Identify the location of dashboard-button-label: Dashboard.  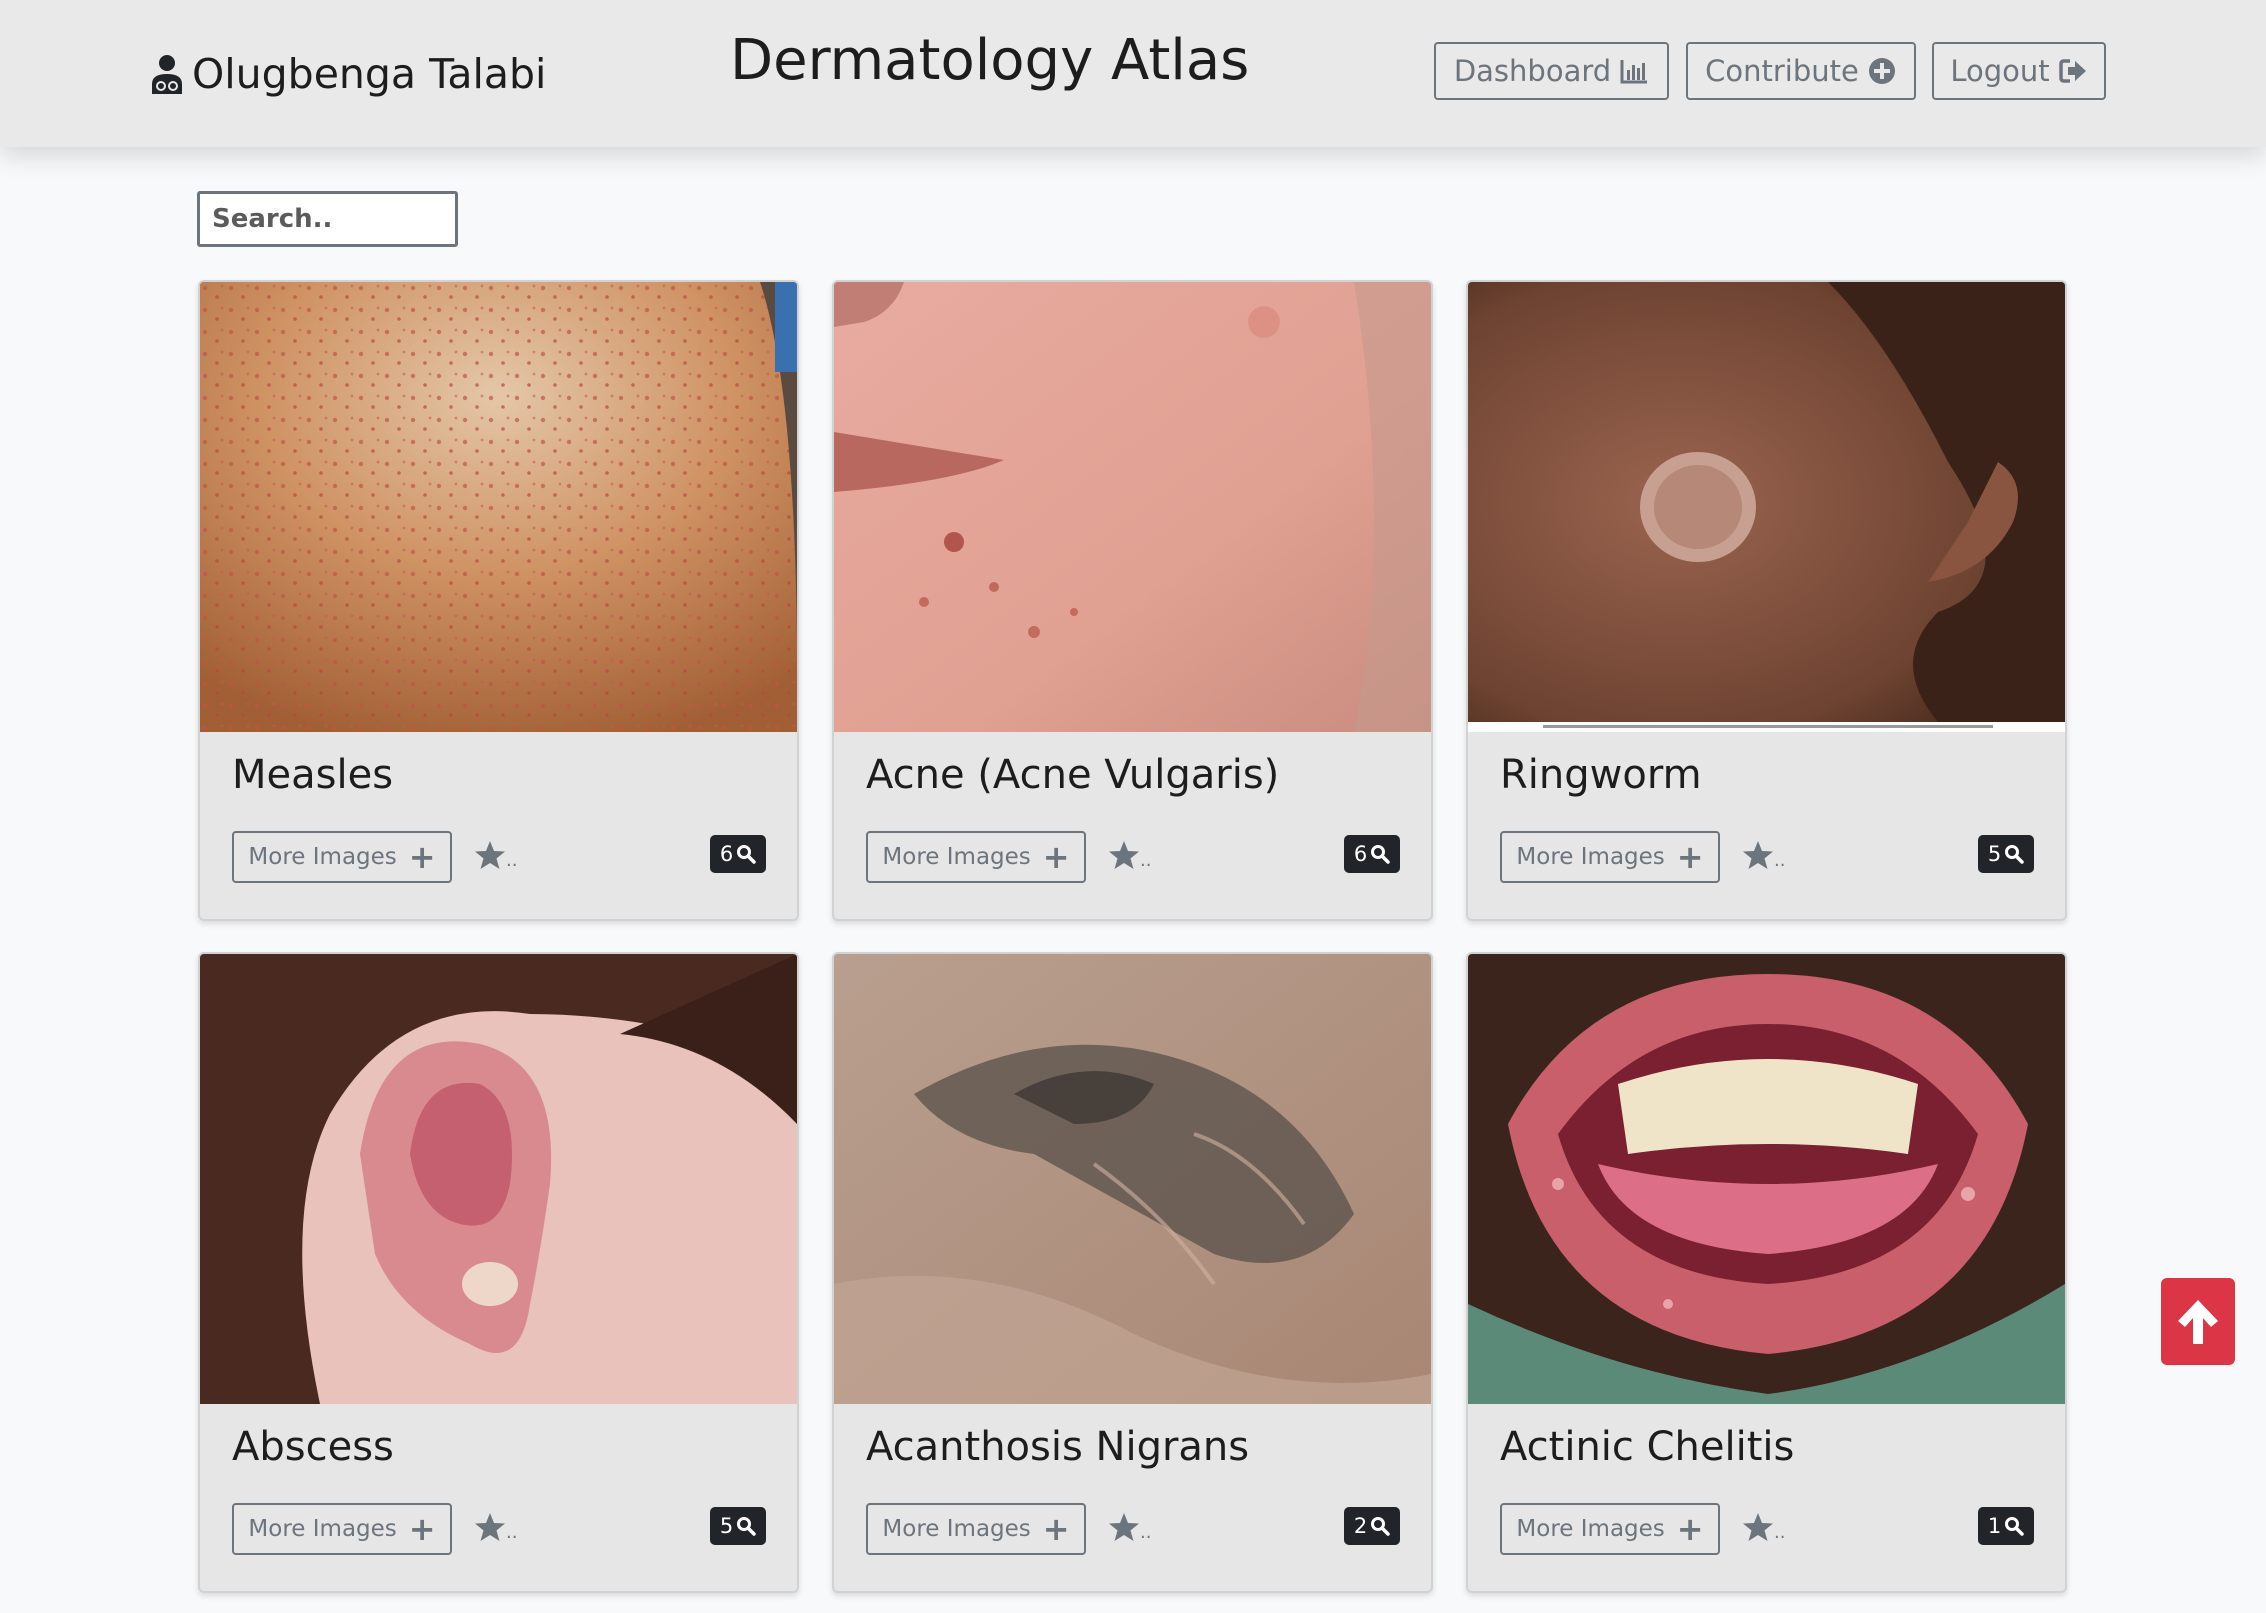
(1532, 71).